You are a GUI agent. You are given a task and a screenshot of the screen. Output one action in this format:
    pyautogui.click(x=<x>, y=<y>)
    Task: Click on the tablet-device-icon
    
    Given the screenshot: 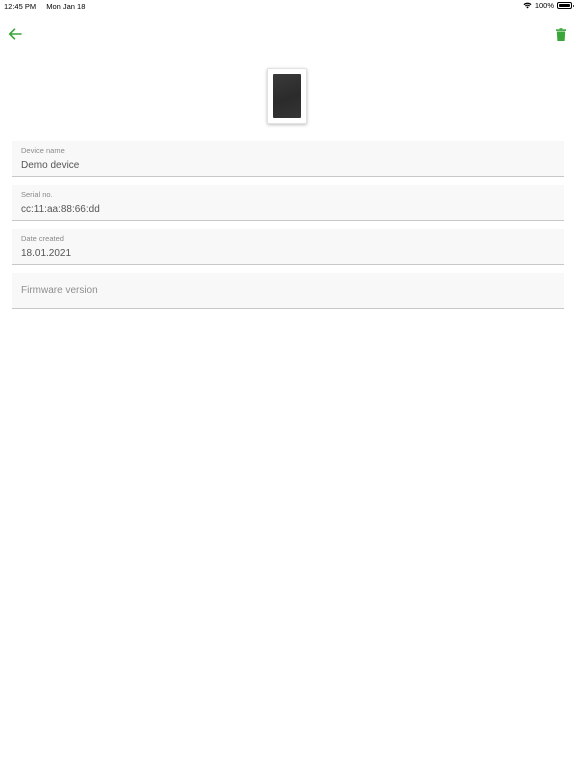 What is the action you would take?
    pyautogui.click(x=287, y=96)
    